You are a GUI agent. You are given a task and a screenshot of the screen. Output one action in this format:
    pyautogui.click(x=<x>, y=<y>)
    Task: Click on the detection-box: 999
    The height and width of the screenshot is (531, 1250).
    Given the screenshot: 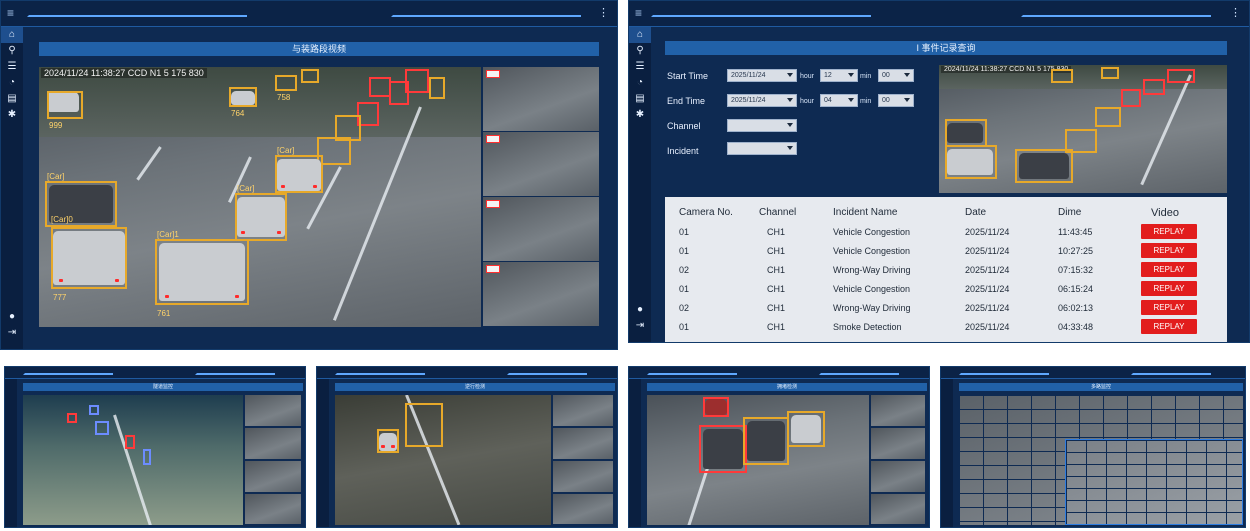 What is the action you would take?
    pyautogui.click(x=65, y=110)
    